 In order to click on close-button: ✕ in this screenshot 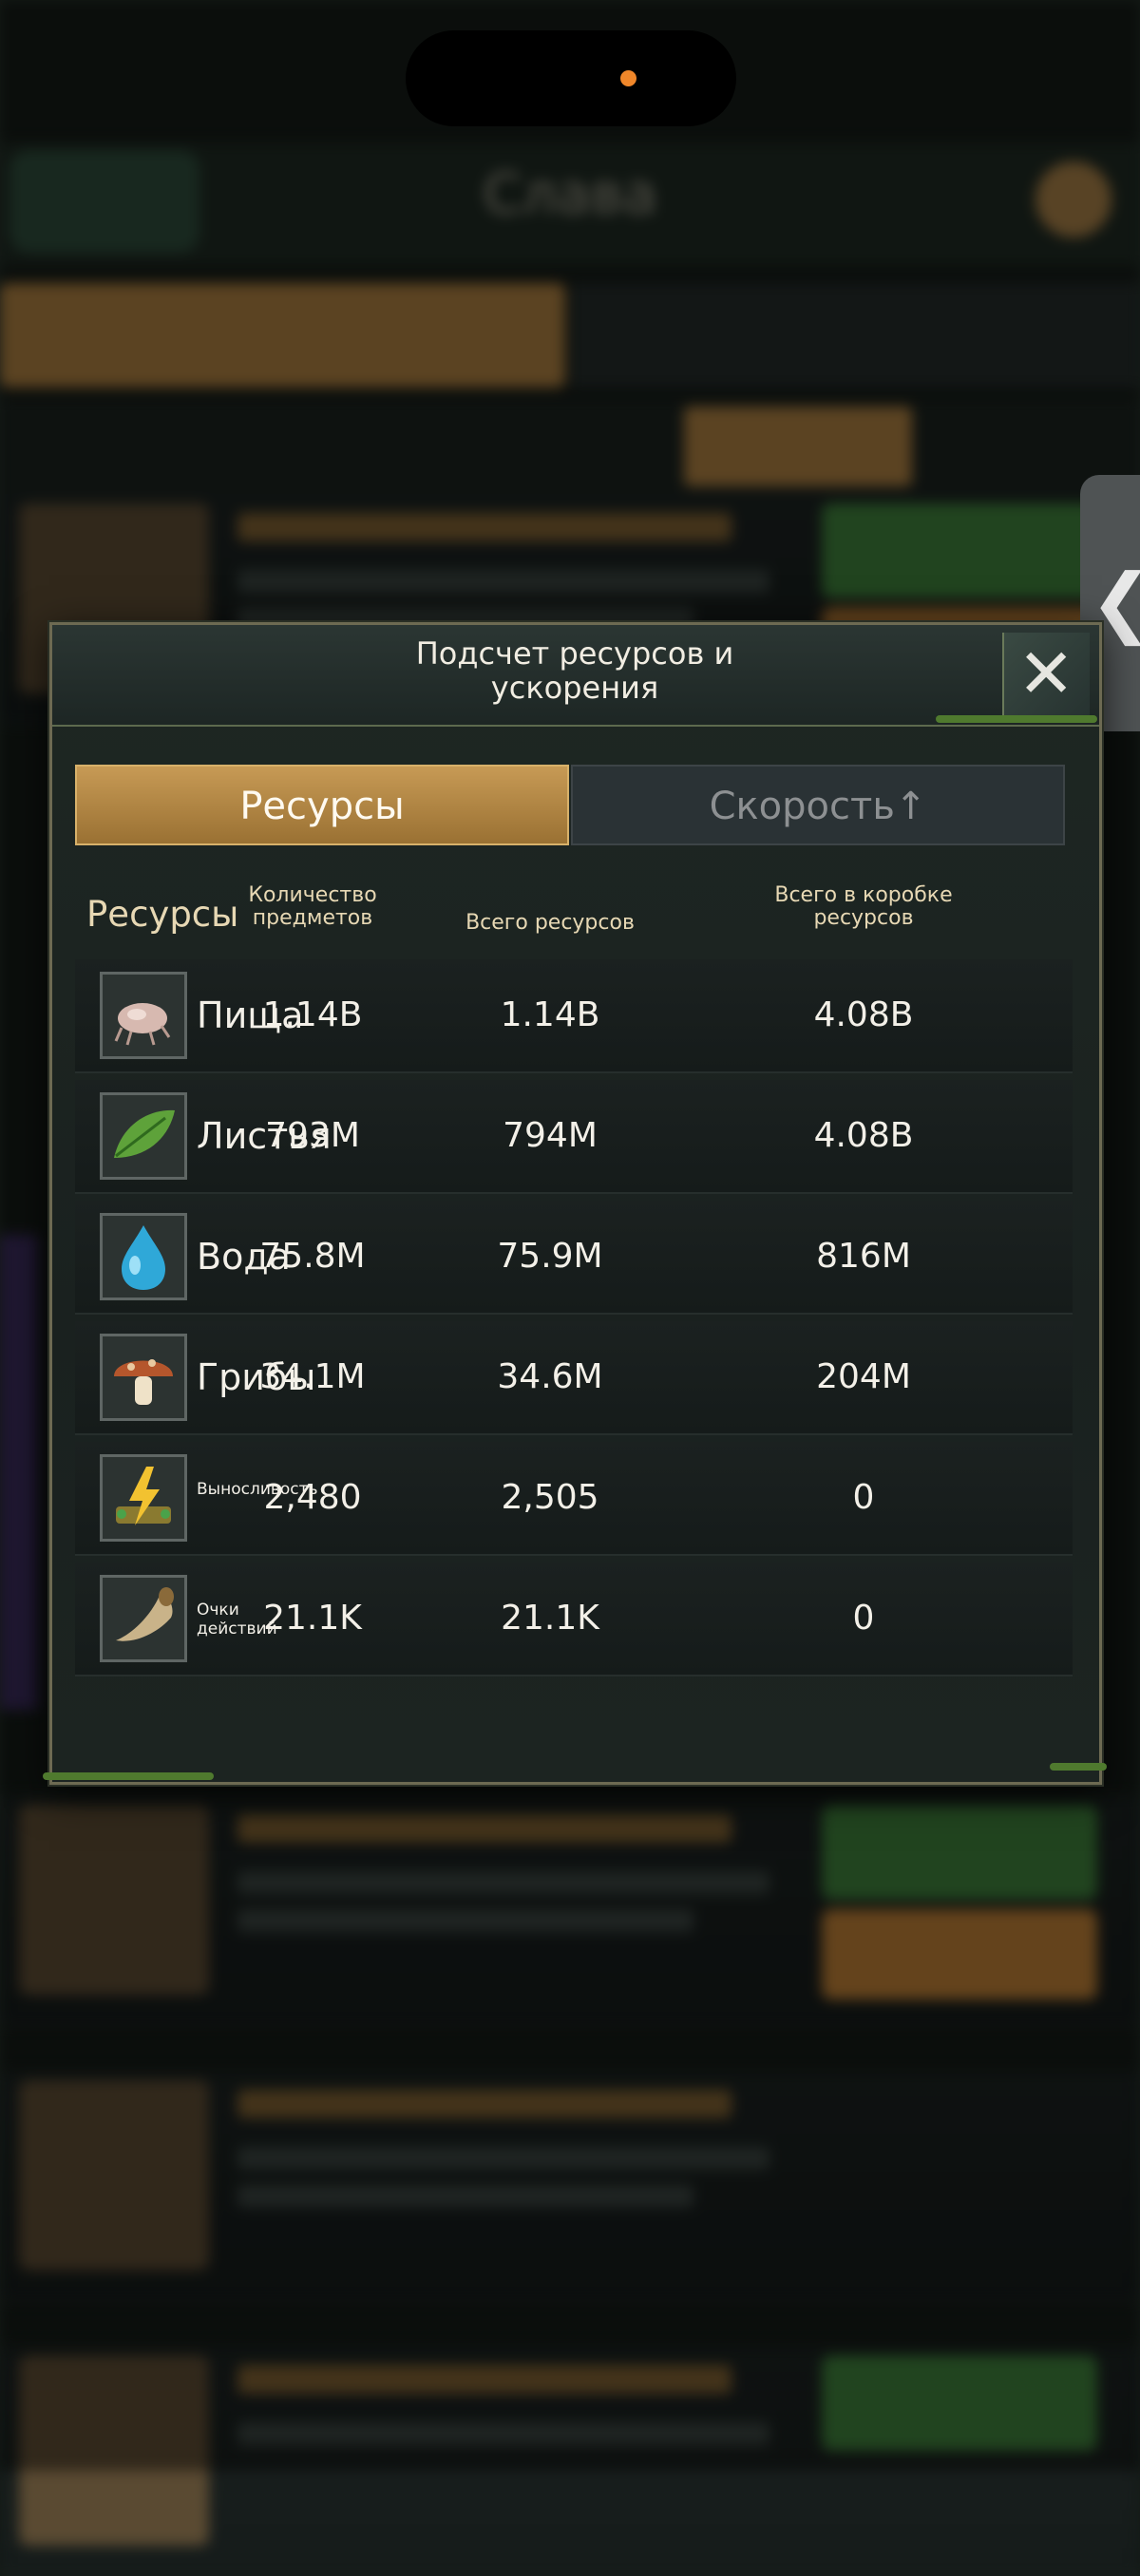, I will do `click(1046, 675)`.